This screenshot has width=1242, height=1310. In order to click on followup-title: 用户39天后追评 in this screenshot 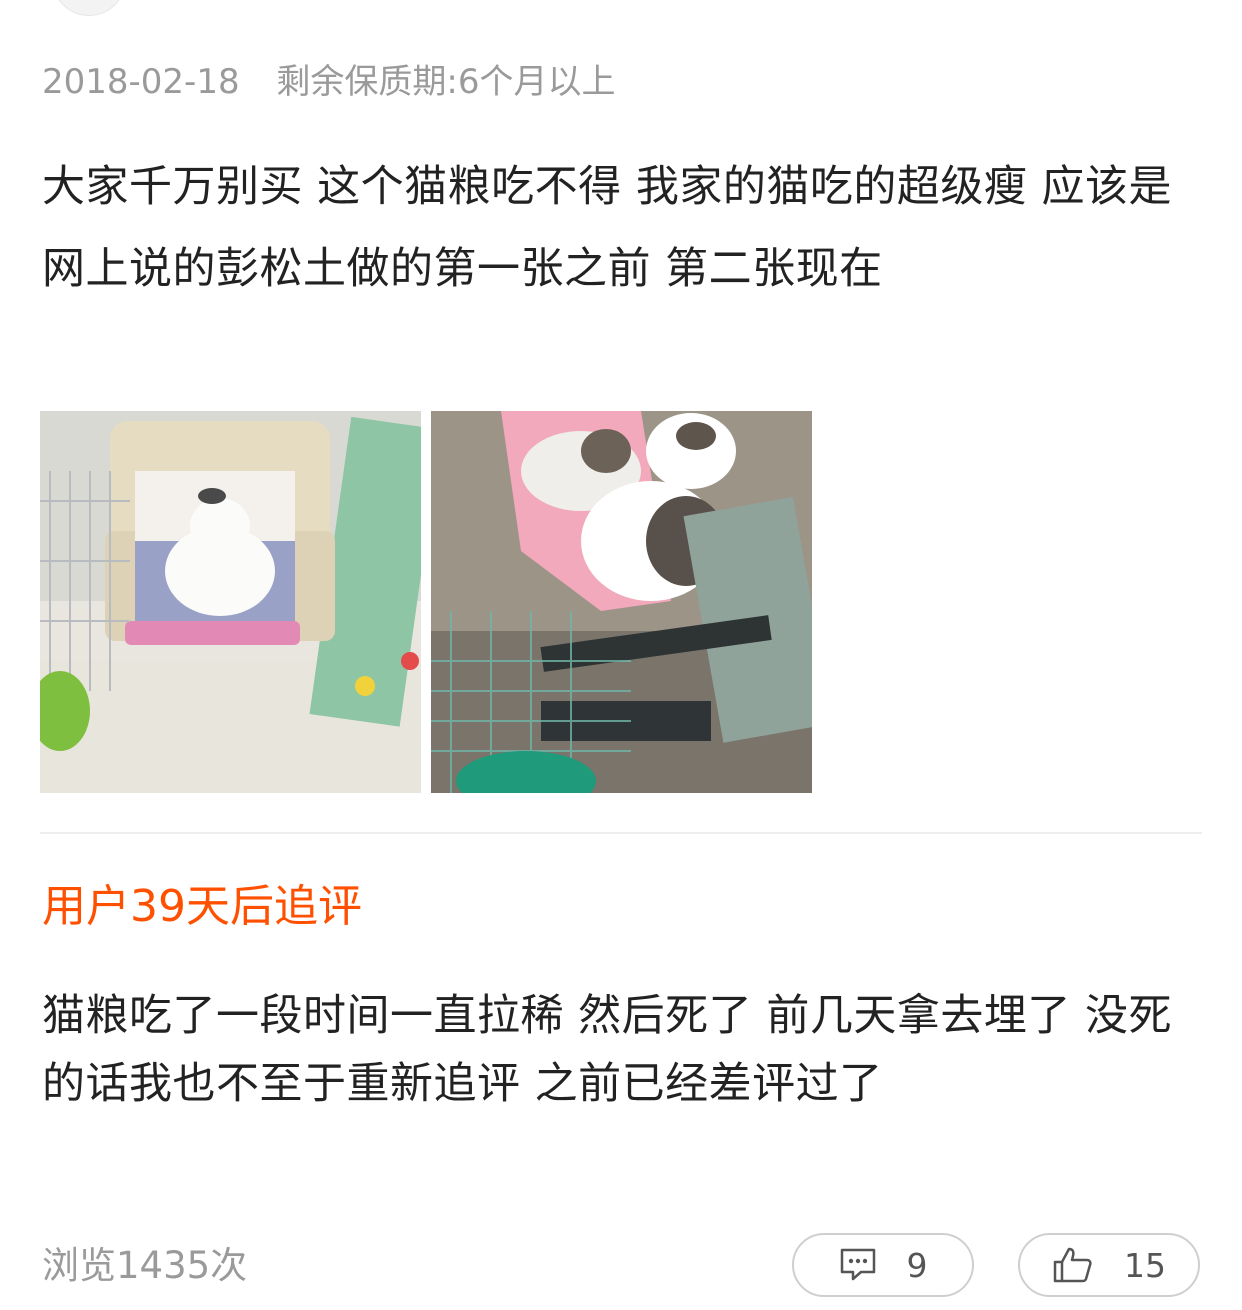, I will do `click(202, 906)`.